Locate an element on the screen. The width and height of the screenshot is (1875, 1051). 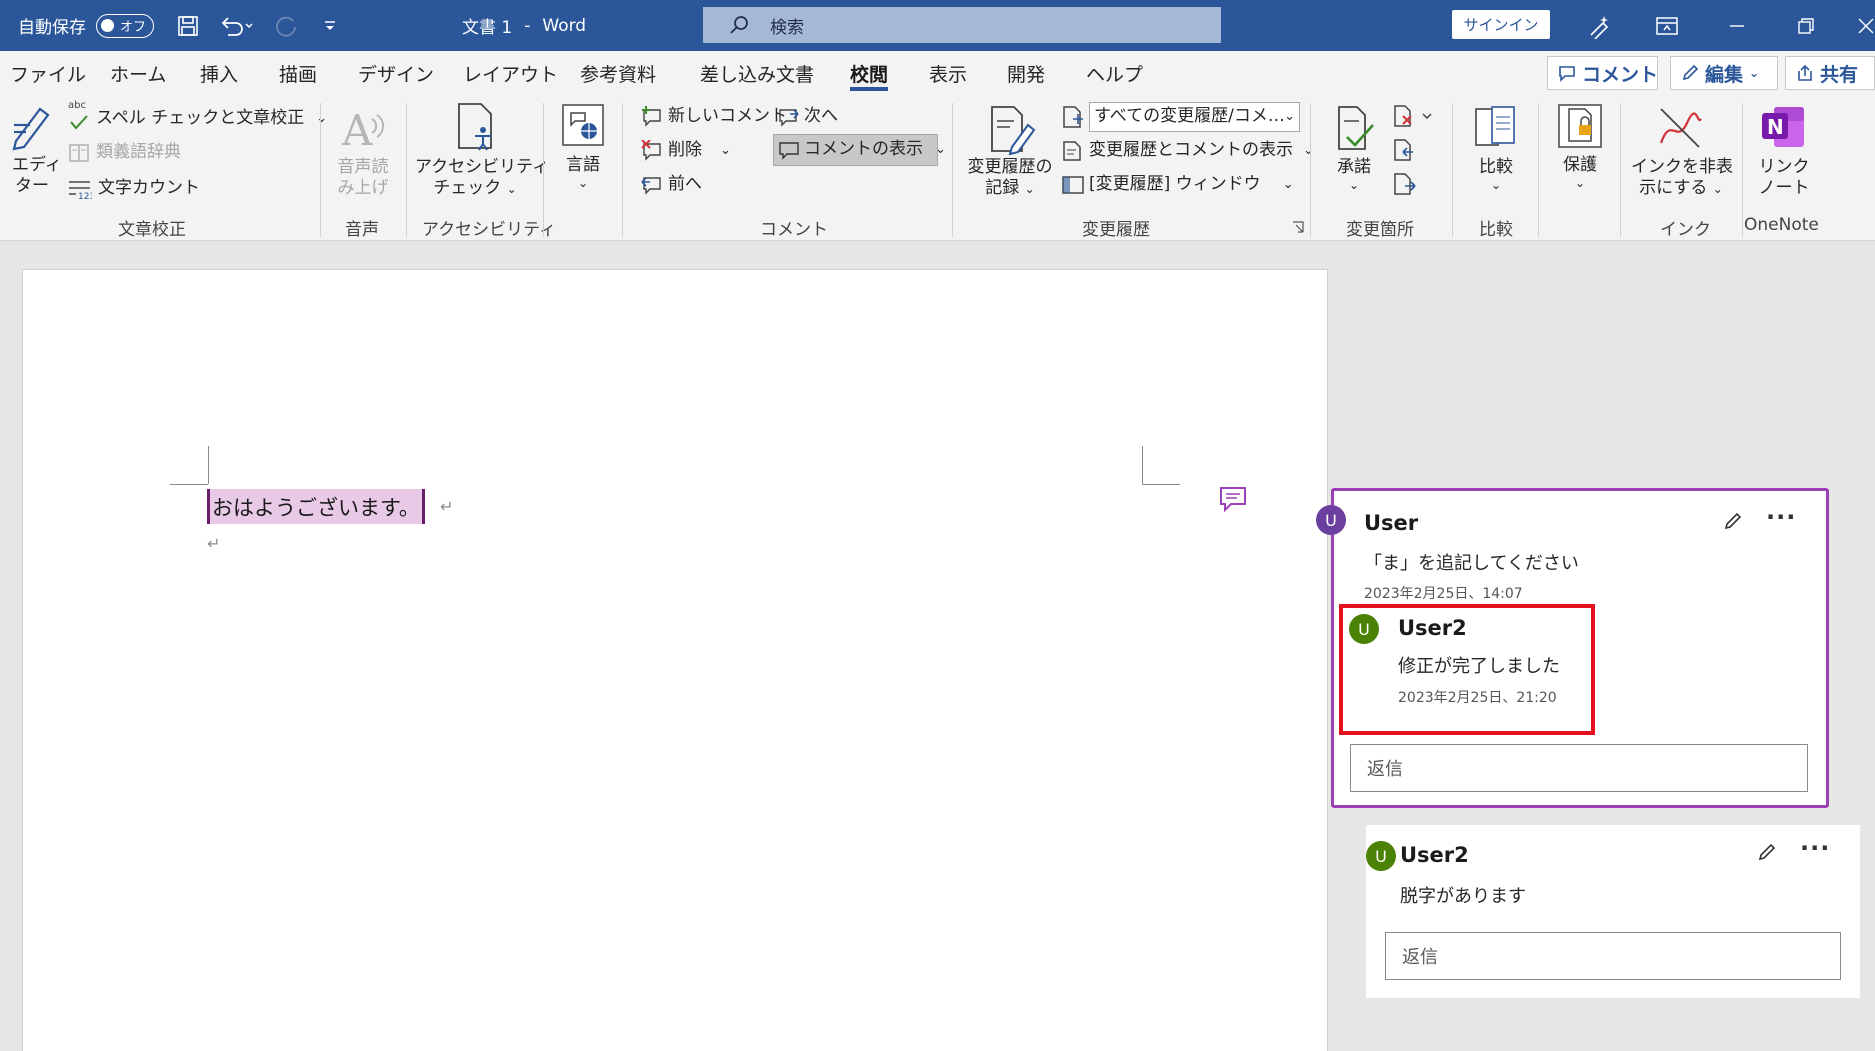
previous-change-icon is located at coordinates (1405, 150).